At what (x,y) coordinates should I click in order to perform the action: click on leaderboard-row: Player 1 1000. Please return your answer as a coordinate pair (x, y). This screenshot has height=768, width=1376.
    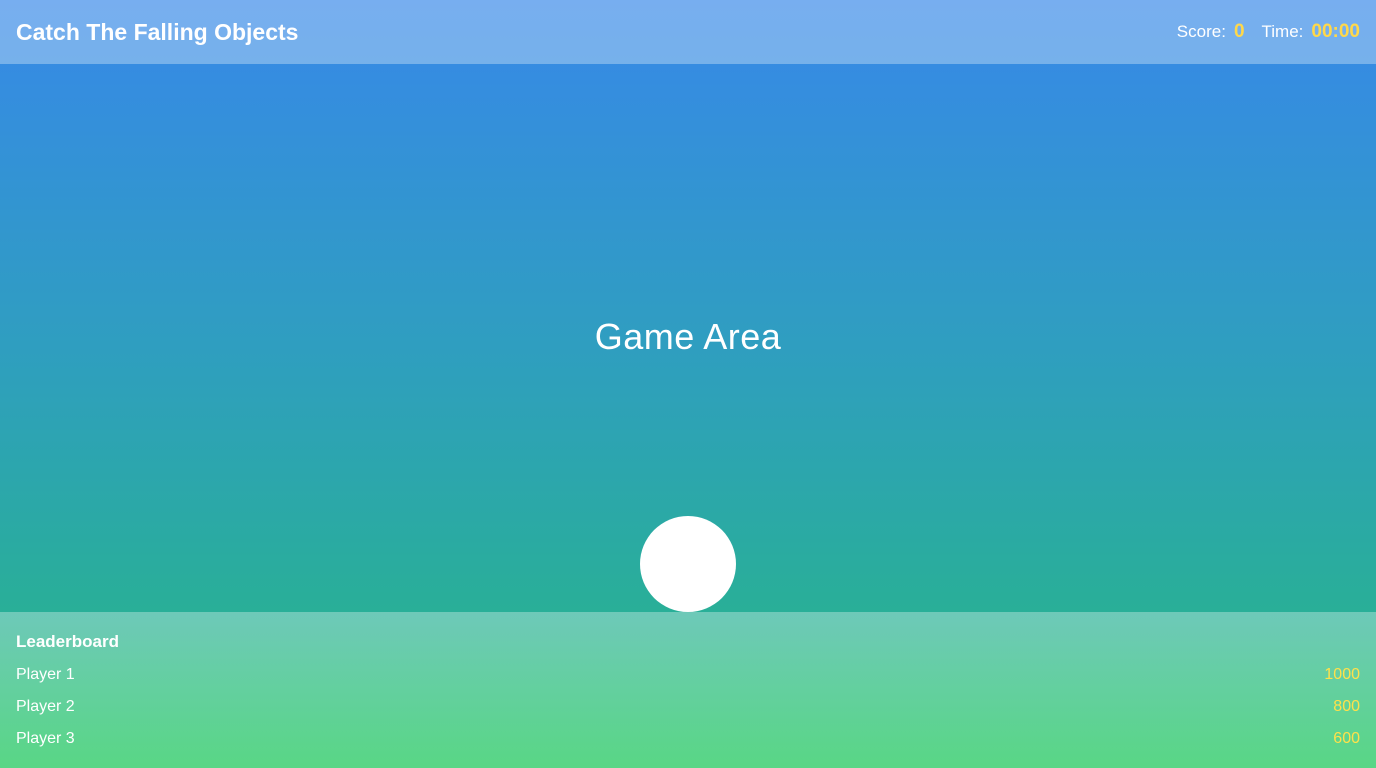
    Looking at the image, I should click on (688, 680).